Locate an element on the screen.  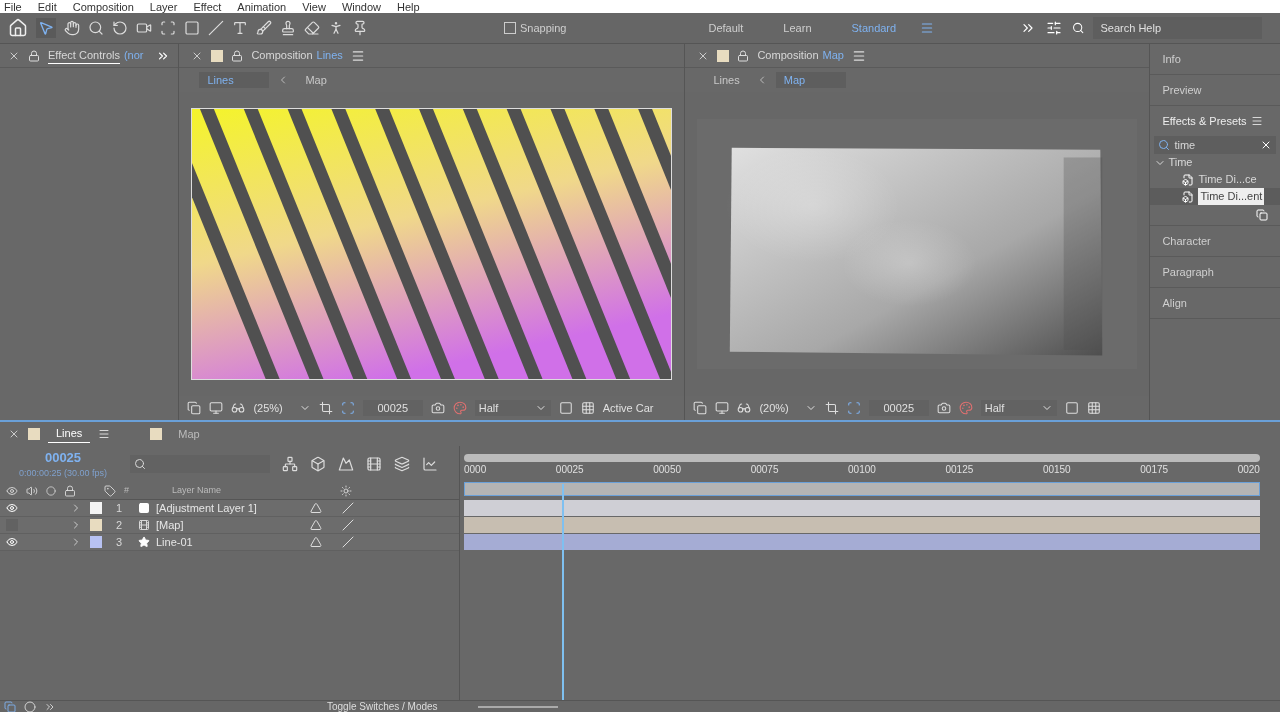
search-help-field: Search Help is located at coordinates (1177, 28).